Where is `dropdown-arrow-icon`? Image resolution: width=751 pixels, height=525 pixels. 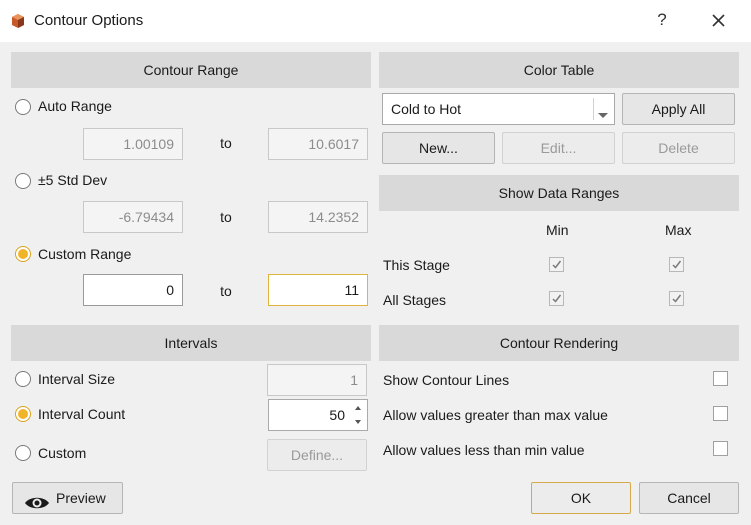
dropdown-arrow-icon is located at coordinates (603, 114).